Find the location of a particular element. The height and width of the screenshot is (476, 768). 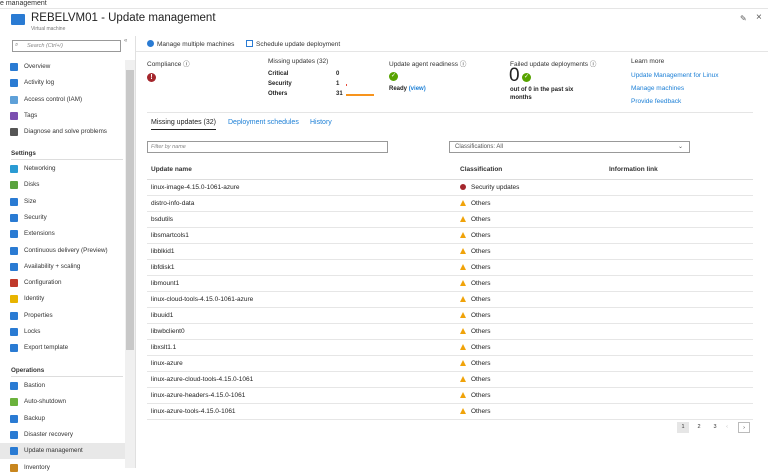

sidebar-item-update-management: Update management is located at coordinates (62, 451).